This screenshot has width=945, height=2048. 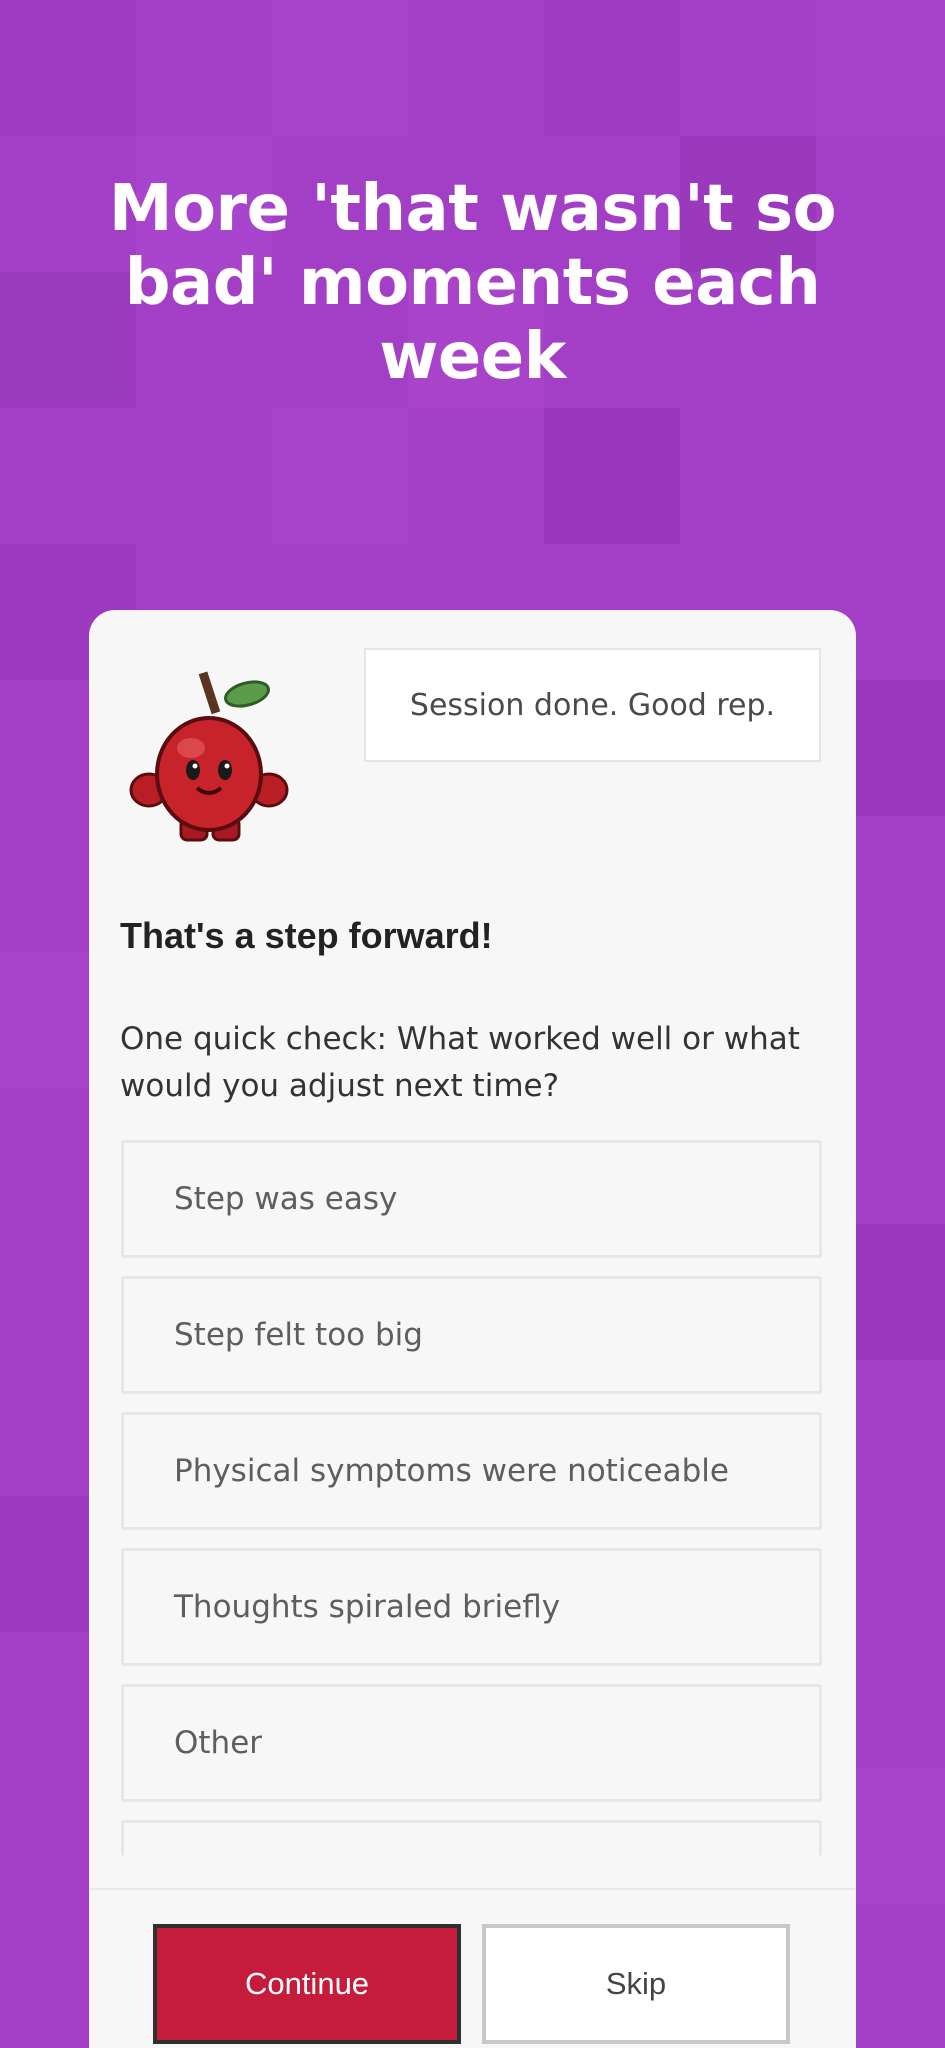 What do you see at coordinates (209, 756) in the screenshot?
I see `apple-mascot-icon` at bounding box center [209, 756].